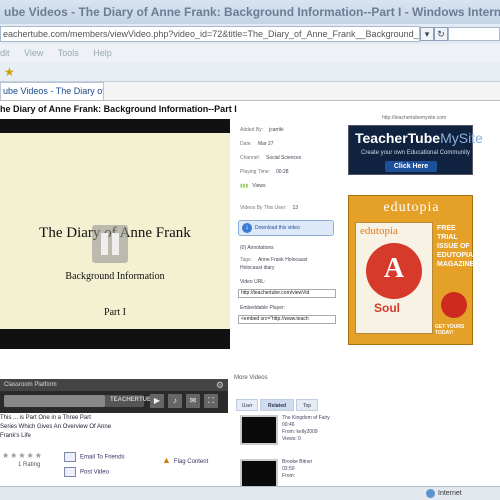 The height and width of the screenshot is (500, 500). I want to click on status-bar: Internet, so click(250, 493).